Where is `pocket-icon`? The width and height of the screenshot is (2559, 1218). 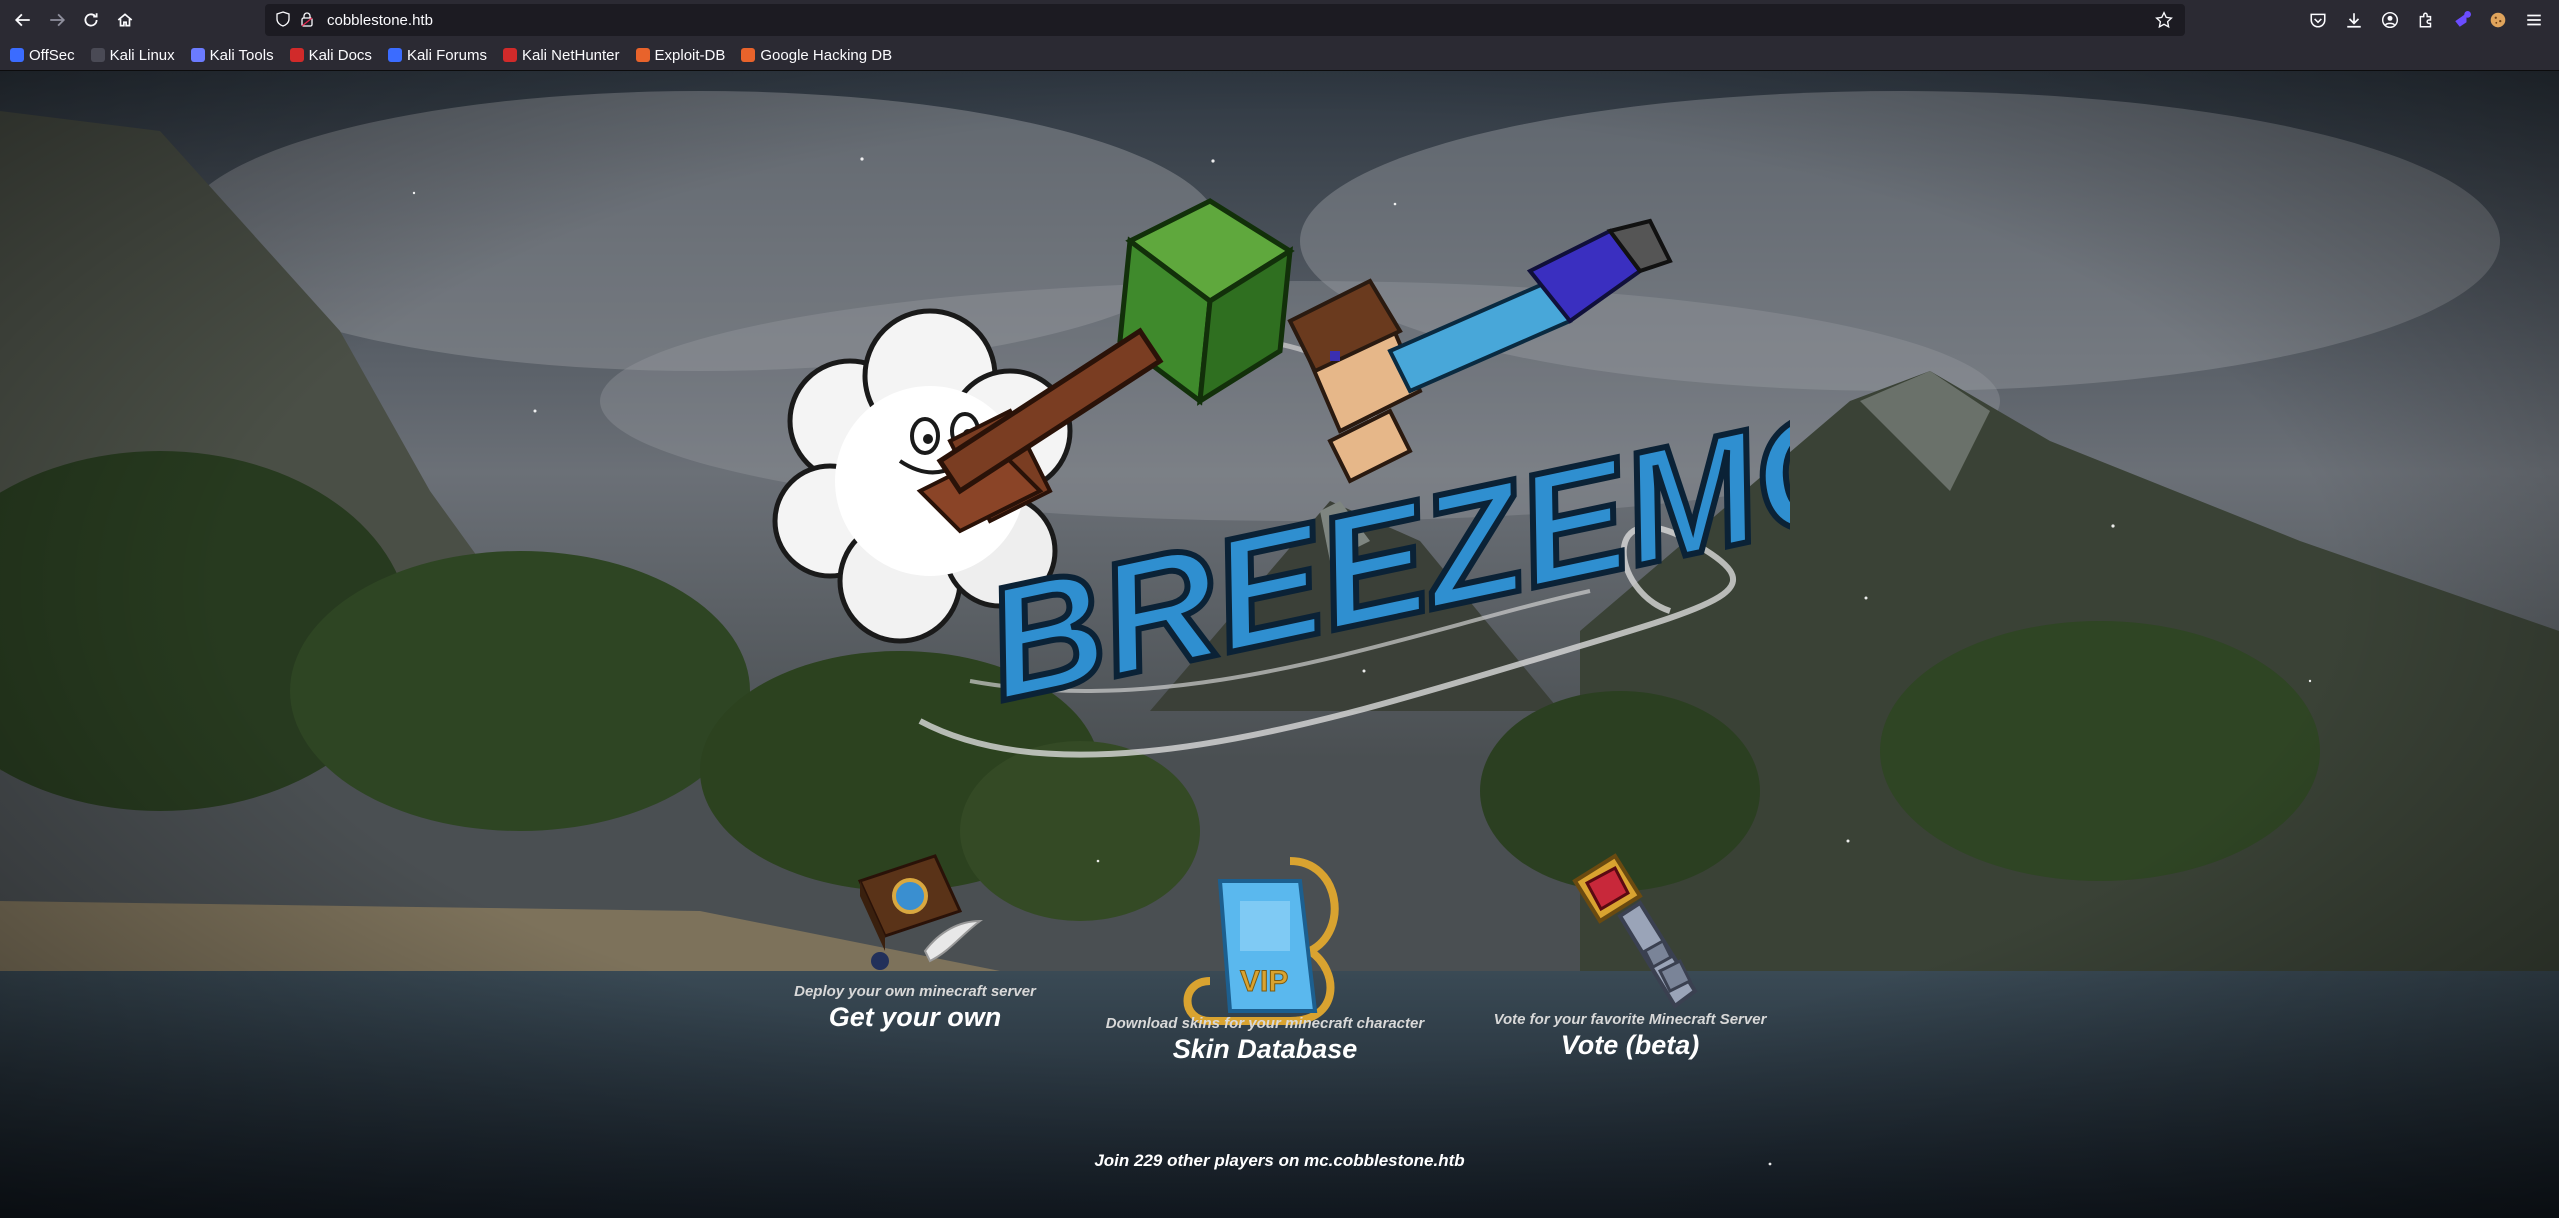
pocket-icon is located at coordinates (2318, 20).